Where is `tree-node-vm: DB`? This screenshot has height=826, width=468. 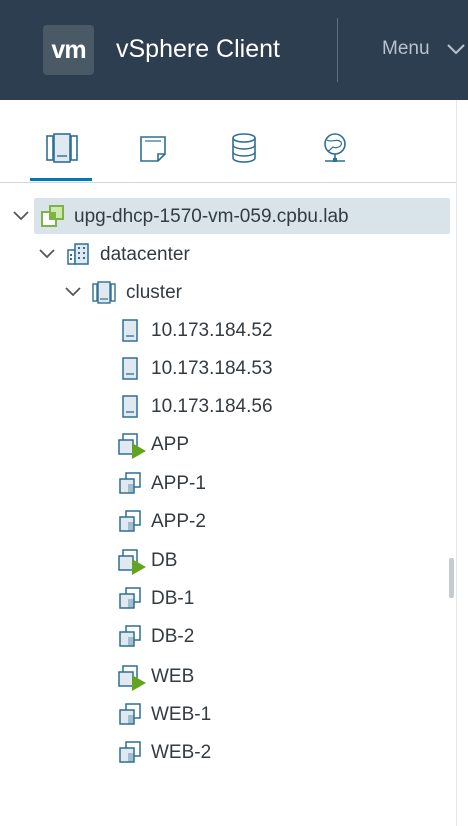
tree-node-vm: DB is located at coordinates (228, 561).